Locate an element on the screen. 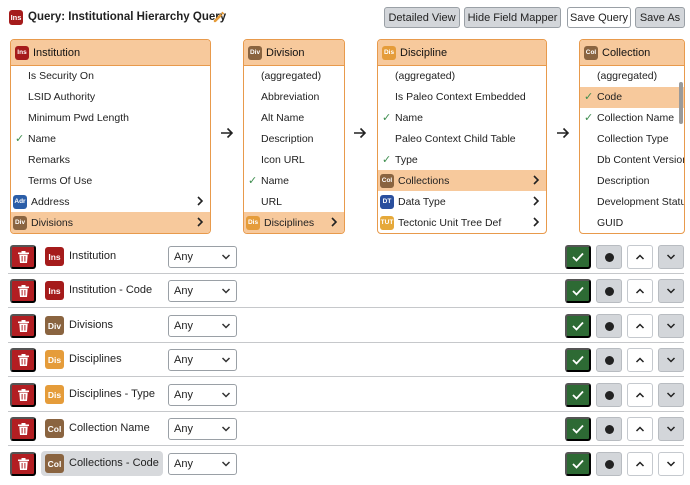  detailed-view-button: Detailed View is located at coordinates (422, 17).